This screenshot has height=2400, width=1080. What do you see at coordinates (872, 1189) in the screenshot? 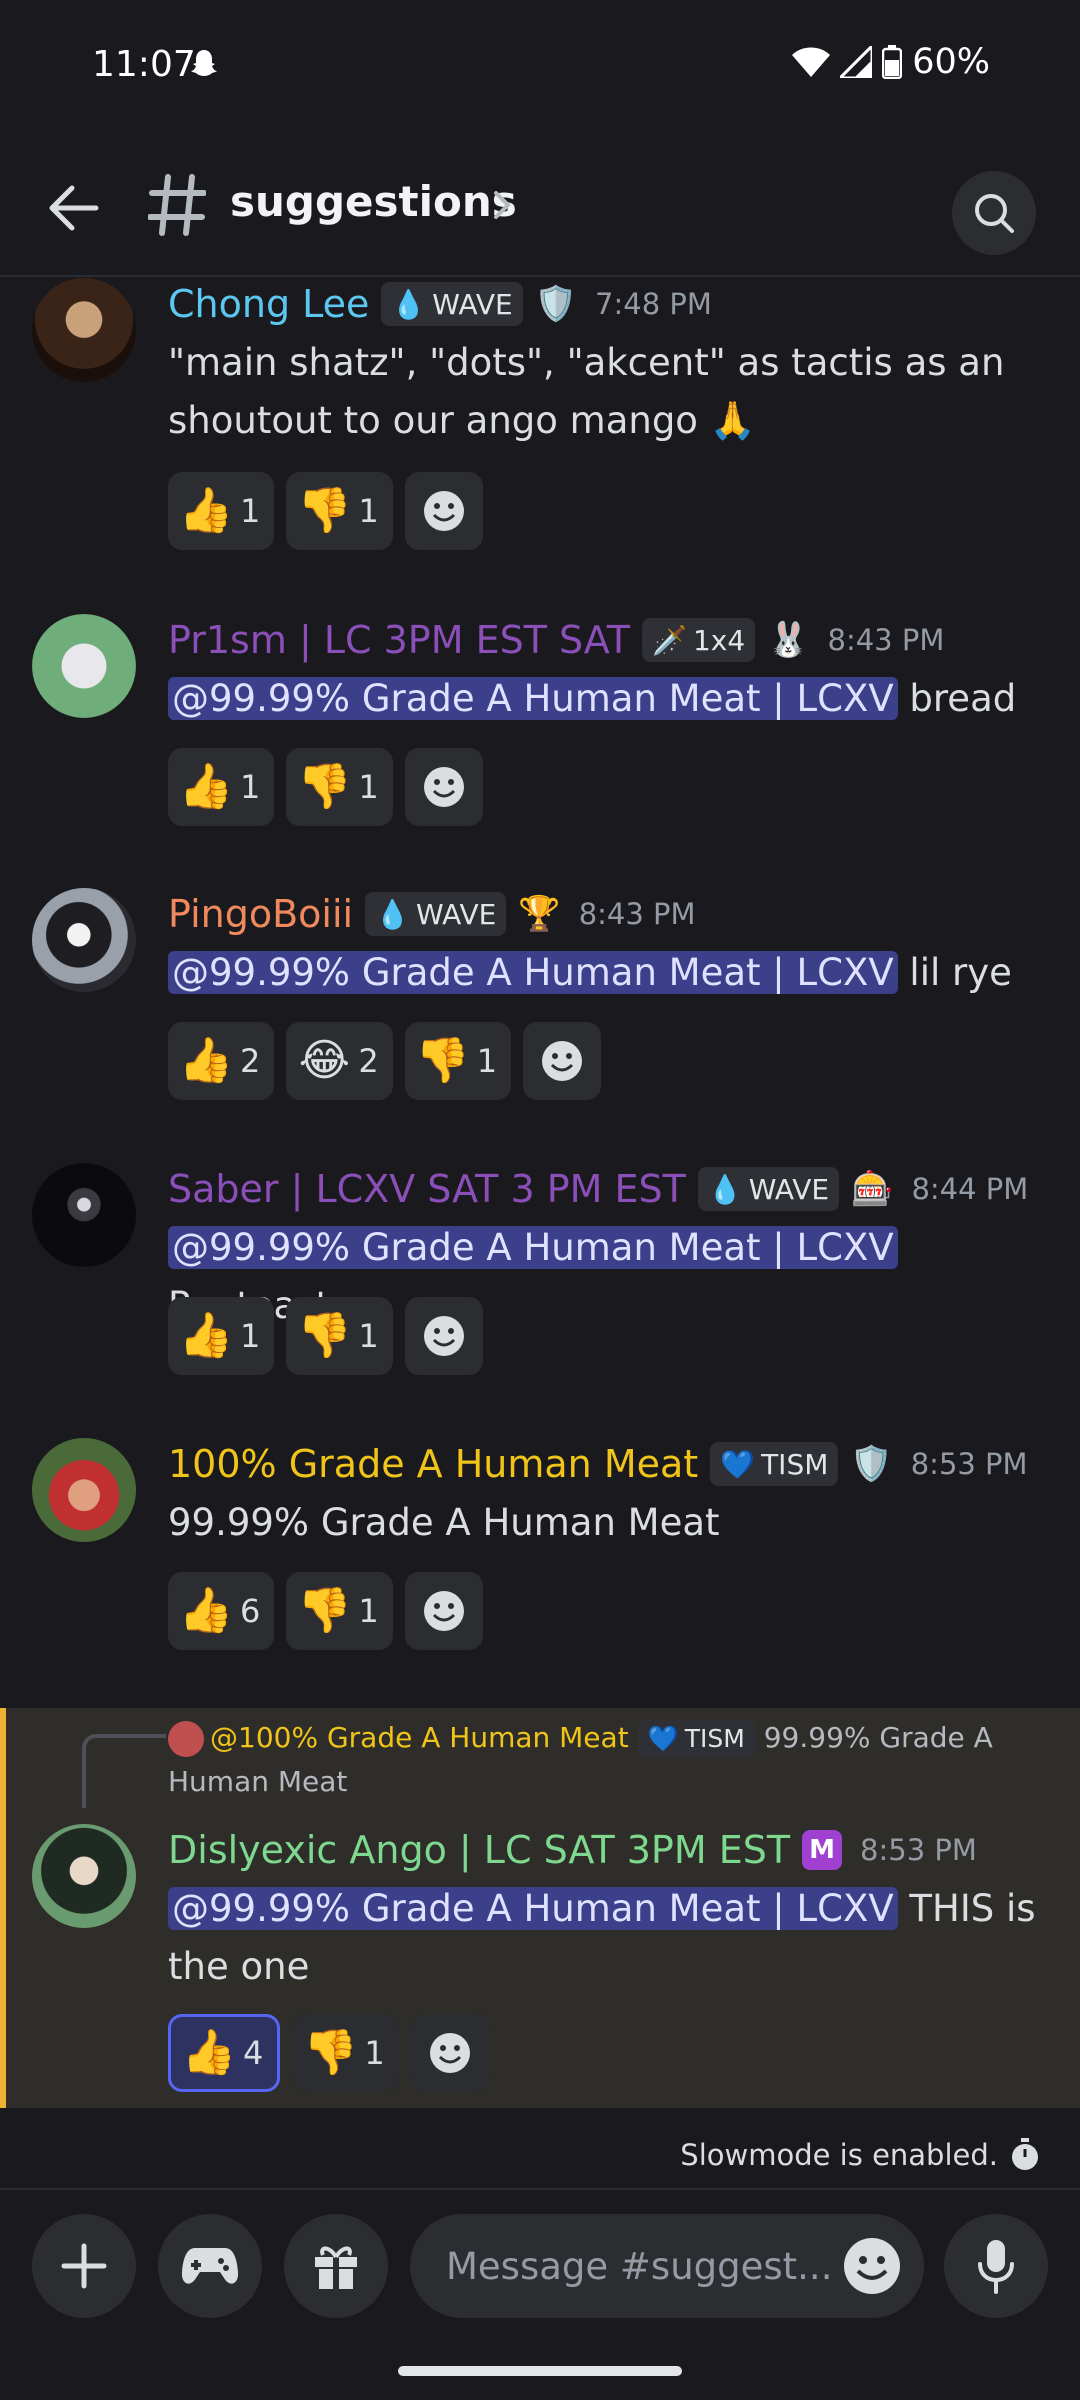
I see `role-icon: 🎰` at bounding box center [872, 1189].